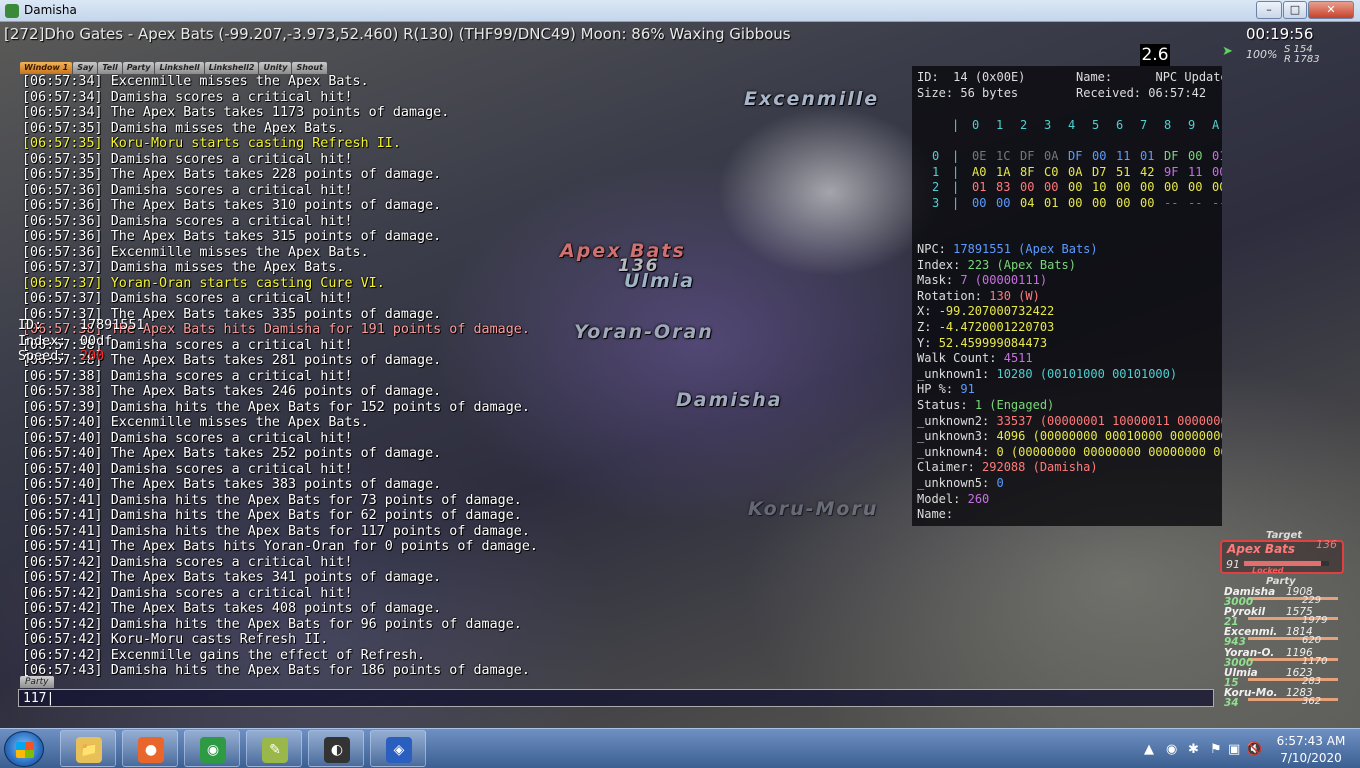 The height and width of the screenshot is (768, 1360). What do you see at coordinates (46, 68) in the screenshot?
I see `chat-tab-window: Window 1` at bounding box center [46, 68].